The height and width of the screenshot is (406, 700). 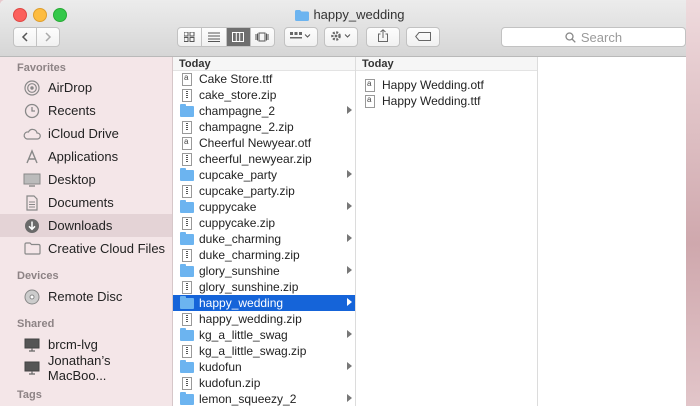 I want to click on disc-icon, so click(x=32, y=297).